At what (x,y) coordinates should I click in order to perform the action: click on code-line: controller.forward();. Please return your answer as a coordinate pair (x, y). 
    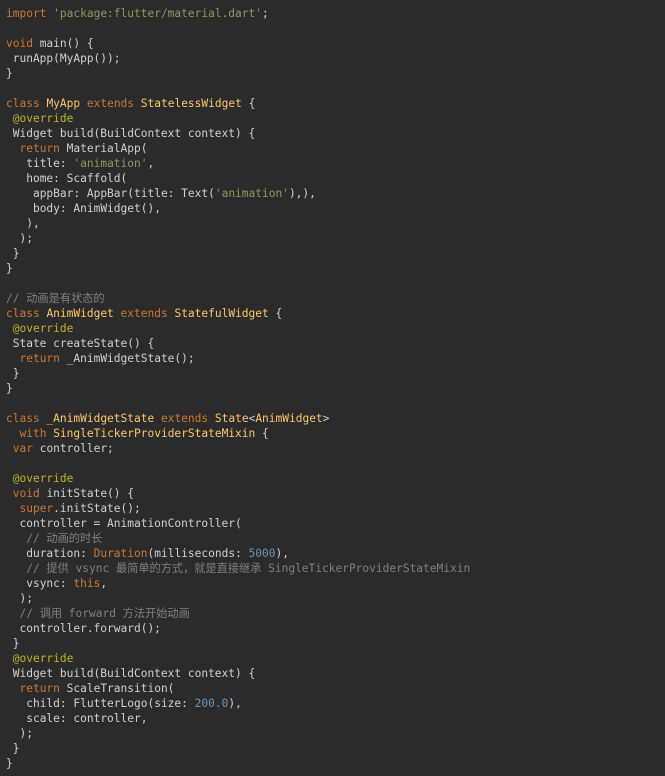
    Looking at the image, I should click on (335, 628).